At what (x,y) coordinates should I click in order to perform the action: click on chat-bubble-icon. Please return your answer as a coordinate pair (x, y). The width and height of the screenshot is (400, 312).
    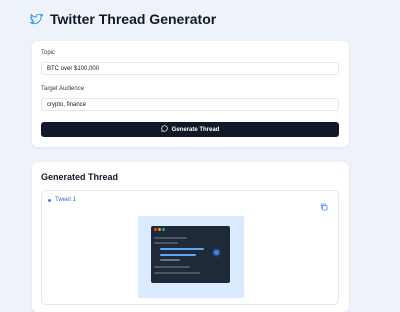
    Looking at the image, I should click on (164, 129).